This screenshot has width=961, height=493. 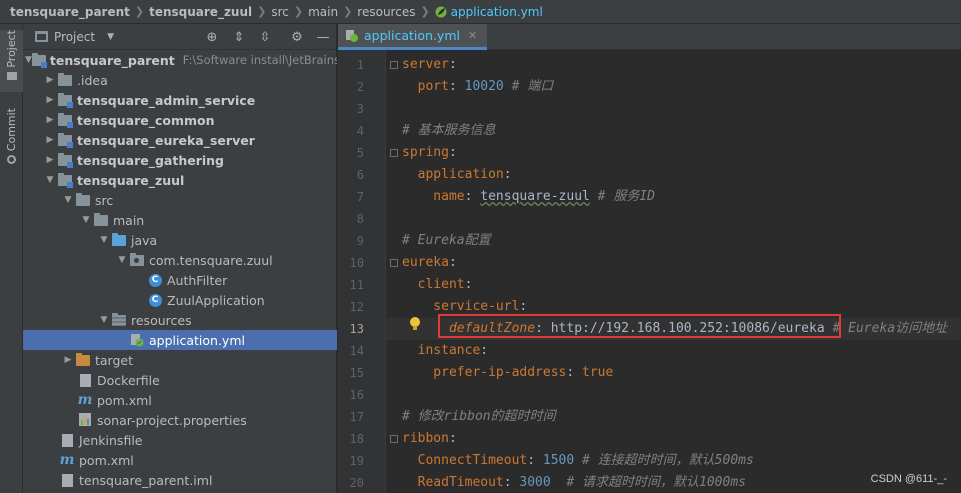 I want to click on module-file-icon, so click(x=67, y=480).